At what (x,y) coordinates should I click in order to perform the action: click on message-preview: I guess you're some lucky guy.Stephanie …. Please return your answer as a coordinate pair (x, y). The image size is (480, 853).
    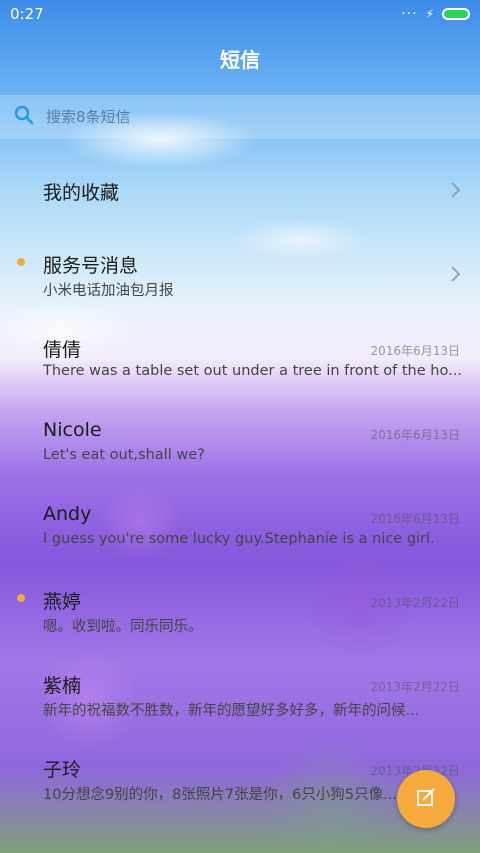
    Looking at the image, I should click on (239, 539).